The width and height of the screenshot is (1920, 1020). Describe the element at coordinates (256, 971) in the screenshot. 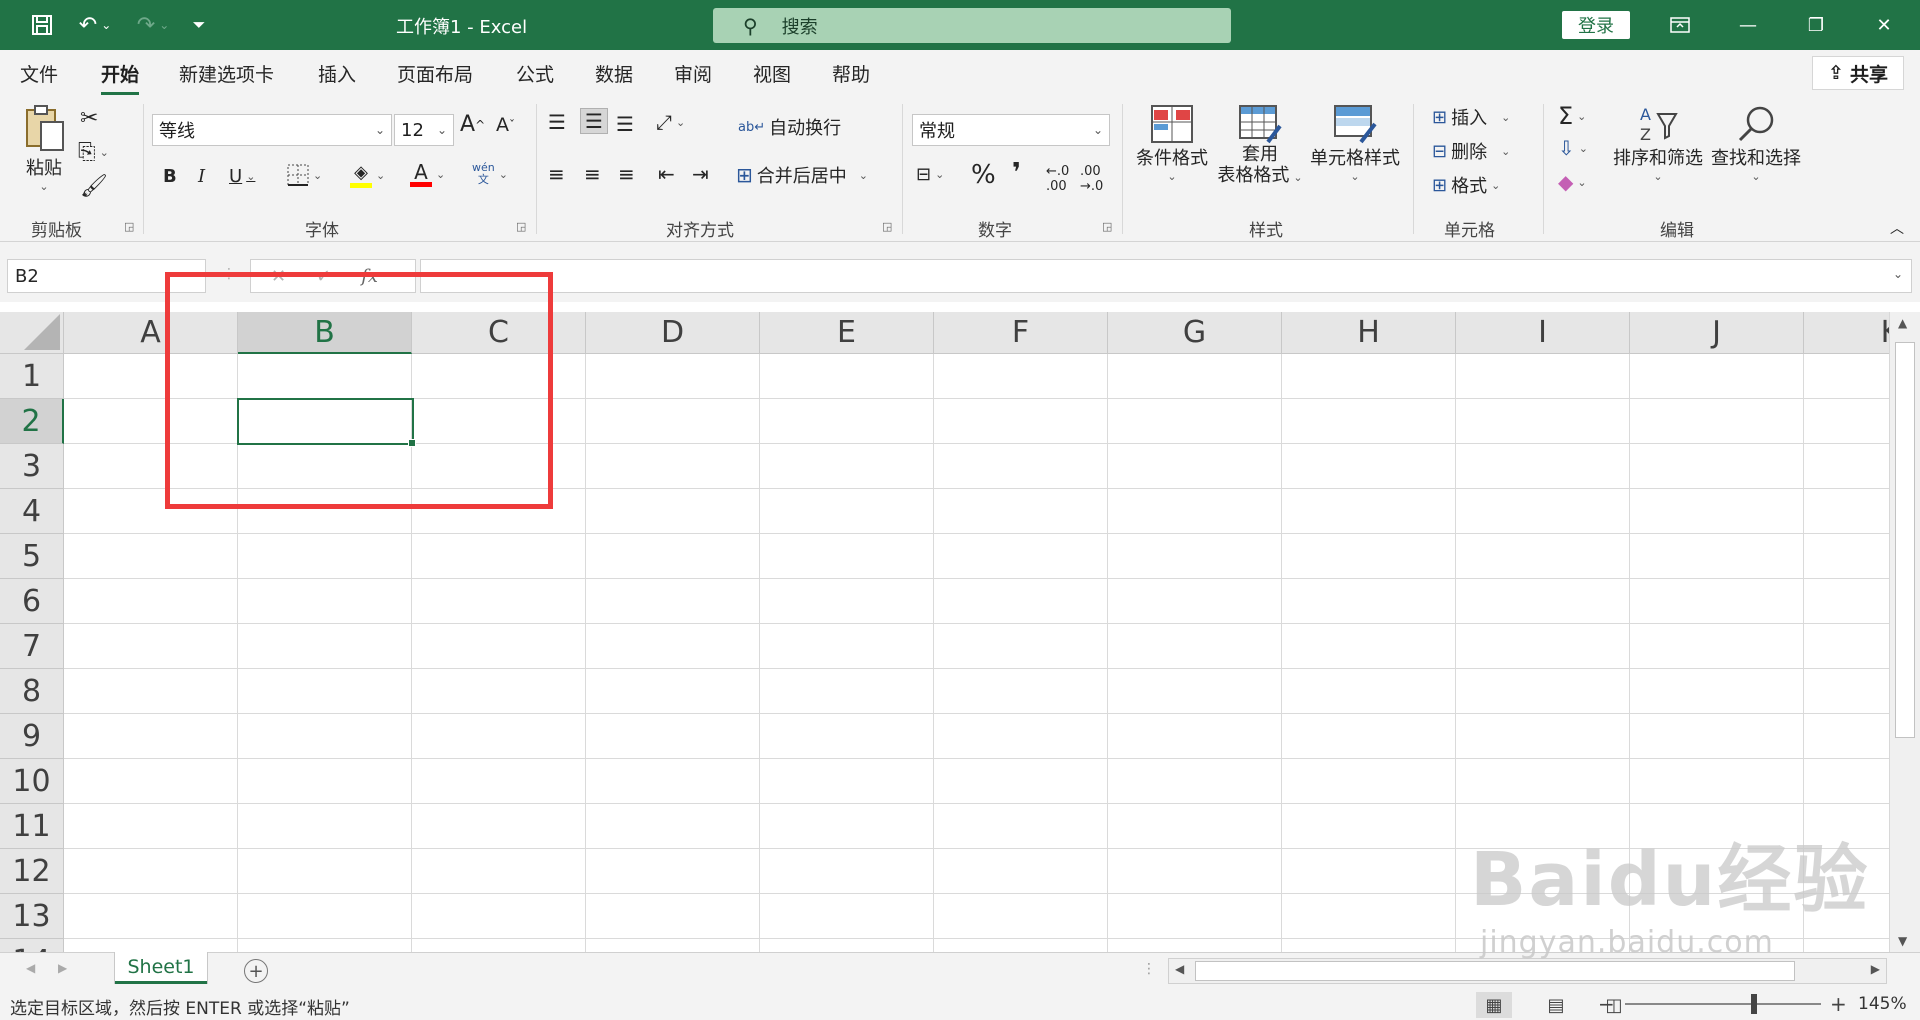

I see `add-sheet-icon: +` at that location.